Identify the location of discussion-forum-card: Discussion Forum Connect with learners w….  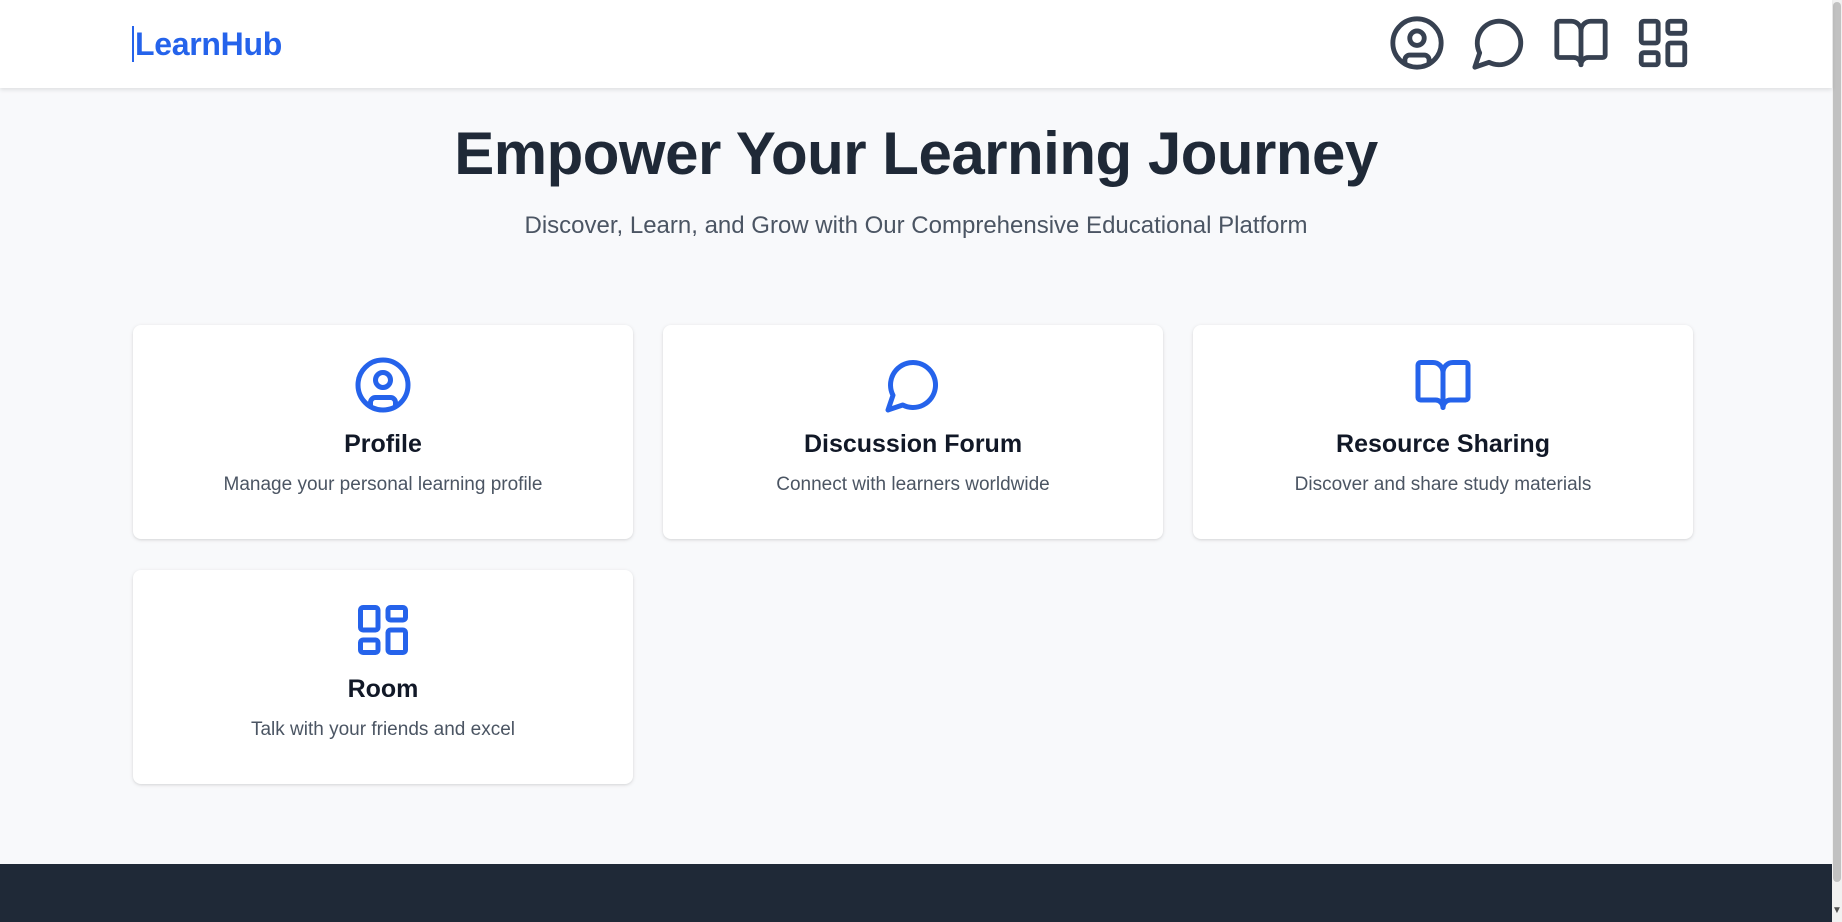
(913, 432).